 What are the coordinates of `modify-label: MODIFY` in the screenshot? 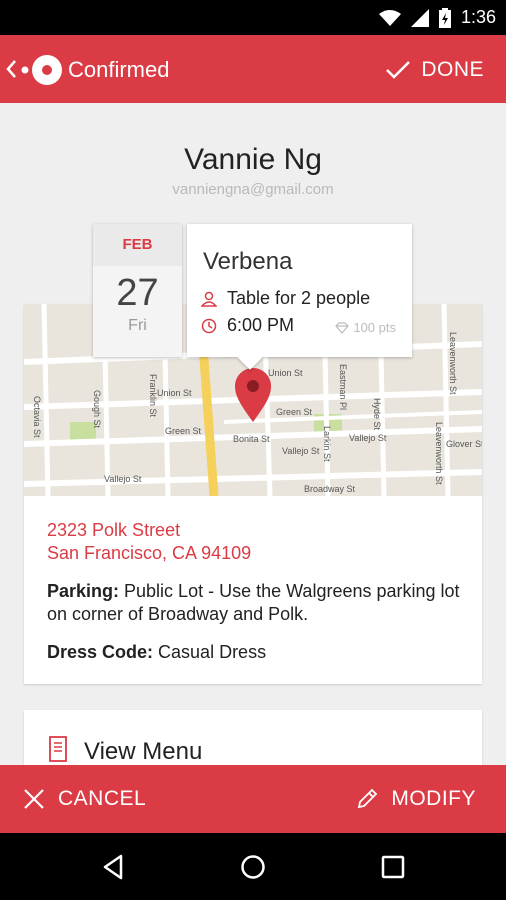 It's located at (433, 798).